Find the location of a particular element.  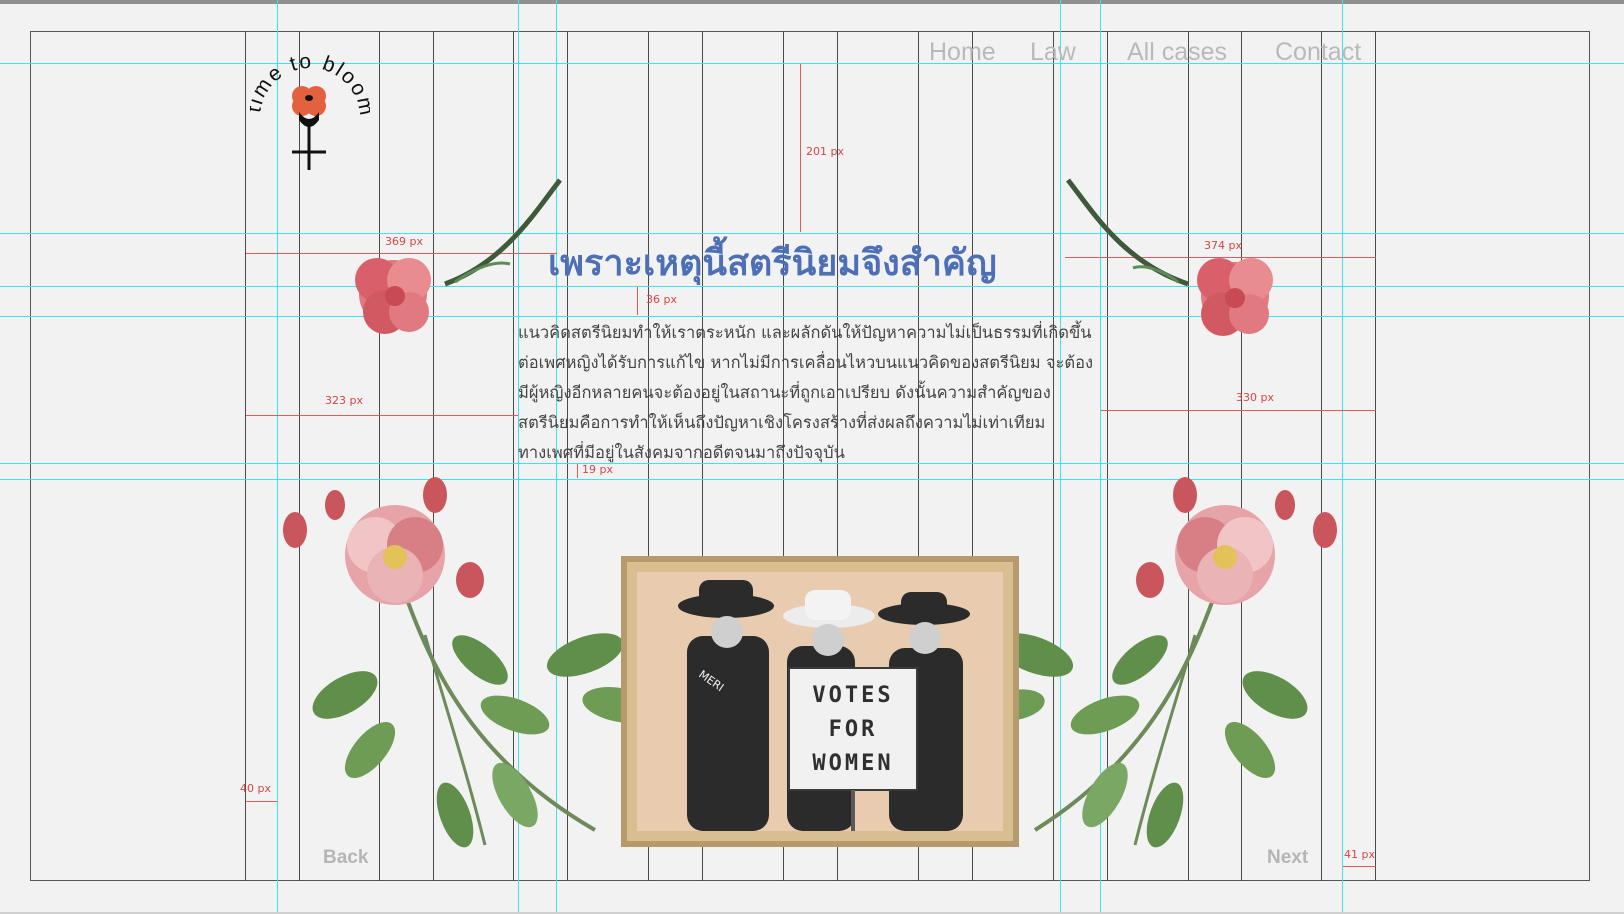

sign-line-1: VOTES is located at coordinates (852, 695).